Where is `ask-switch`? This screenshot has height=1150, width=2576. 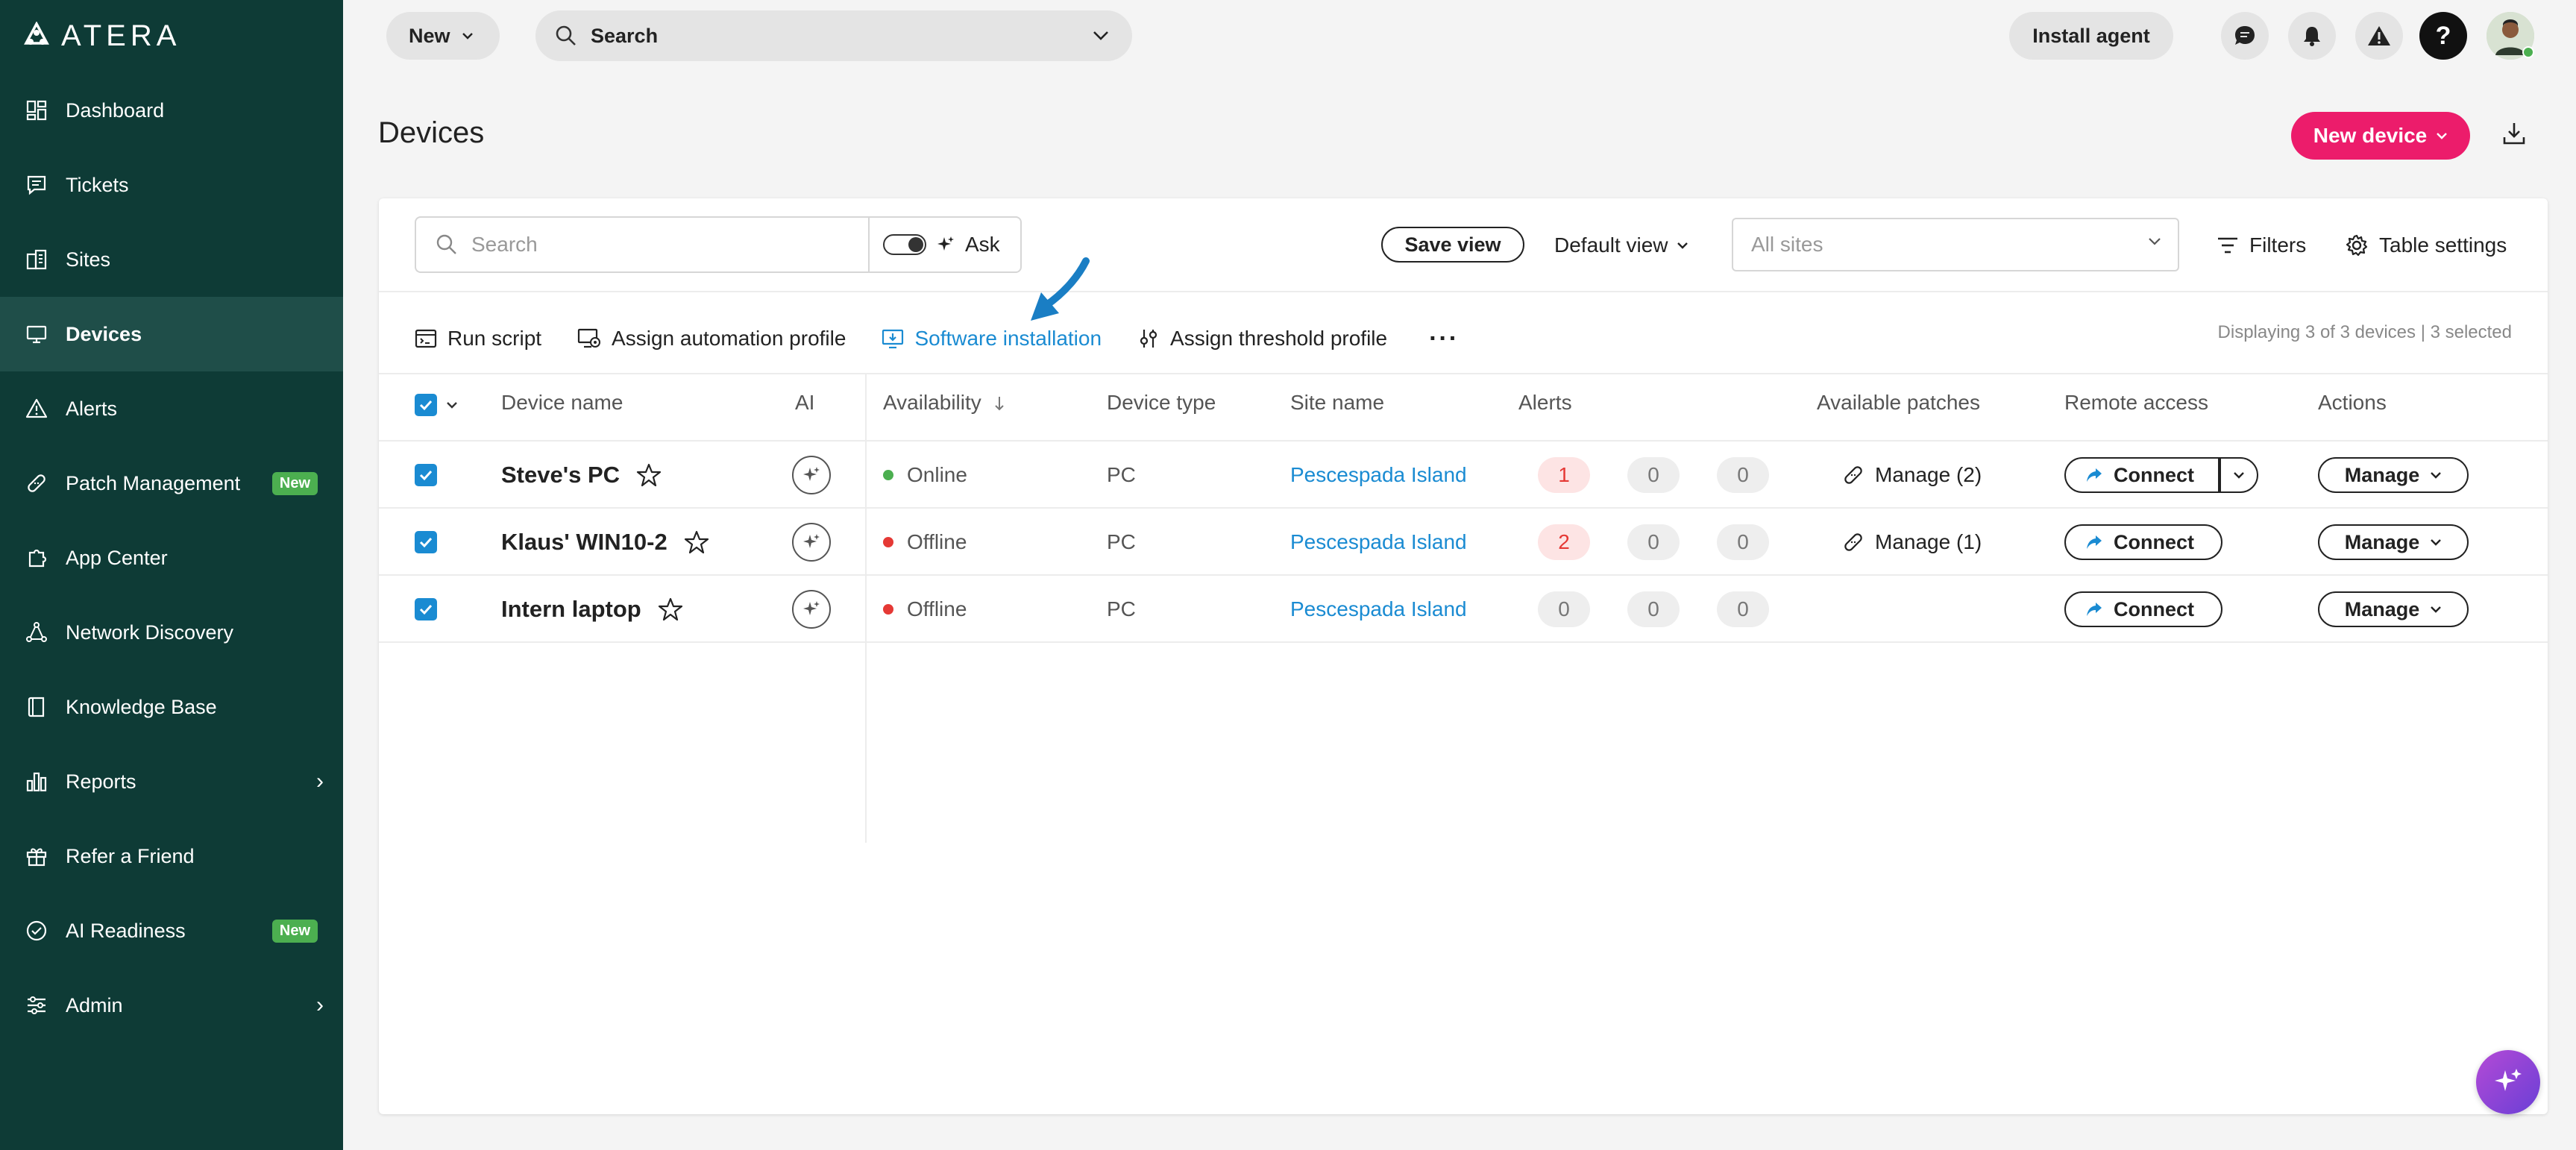 ask-switch is located at coordinates (905, 244).